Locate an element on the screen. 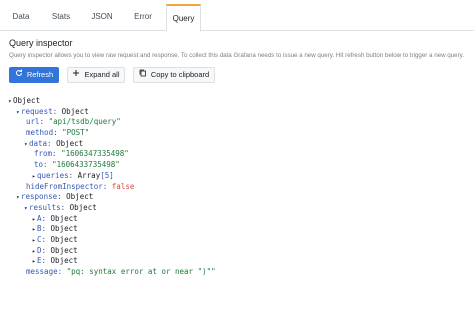 This screenshot has height=329, width=474. copy-to-clipboard-button: Copy to clipboard is located at coordinates (174, 75).